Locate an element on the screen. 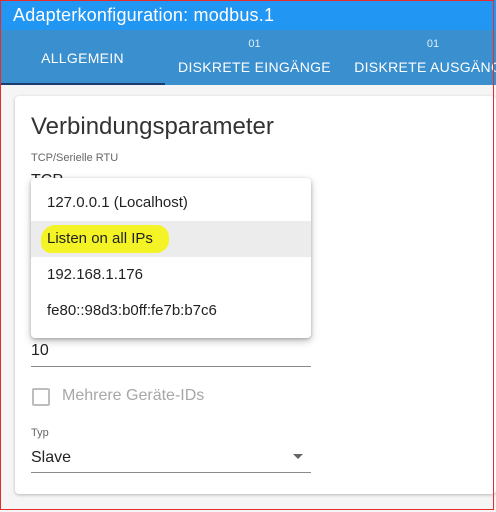 The height and width of the screenshot is (512, 496). connection-type-label: TCP/Serielle RTU is located at coordinates (75, 158).